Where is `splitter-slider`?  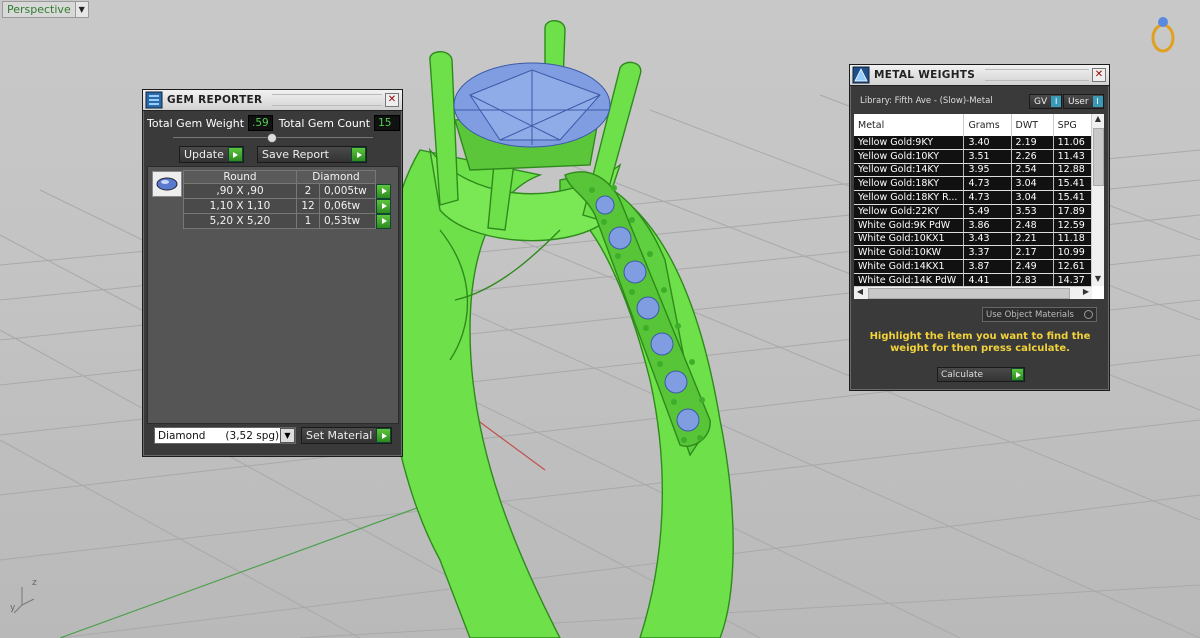 splitter-slider is located at coordinates (273, 138).